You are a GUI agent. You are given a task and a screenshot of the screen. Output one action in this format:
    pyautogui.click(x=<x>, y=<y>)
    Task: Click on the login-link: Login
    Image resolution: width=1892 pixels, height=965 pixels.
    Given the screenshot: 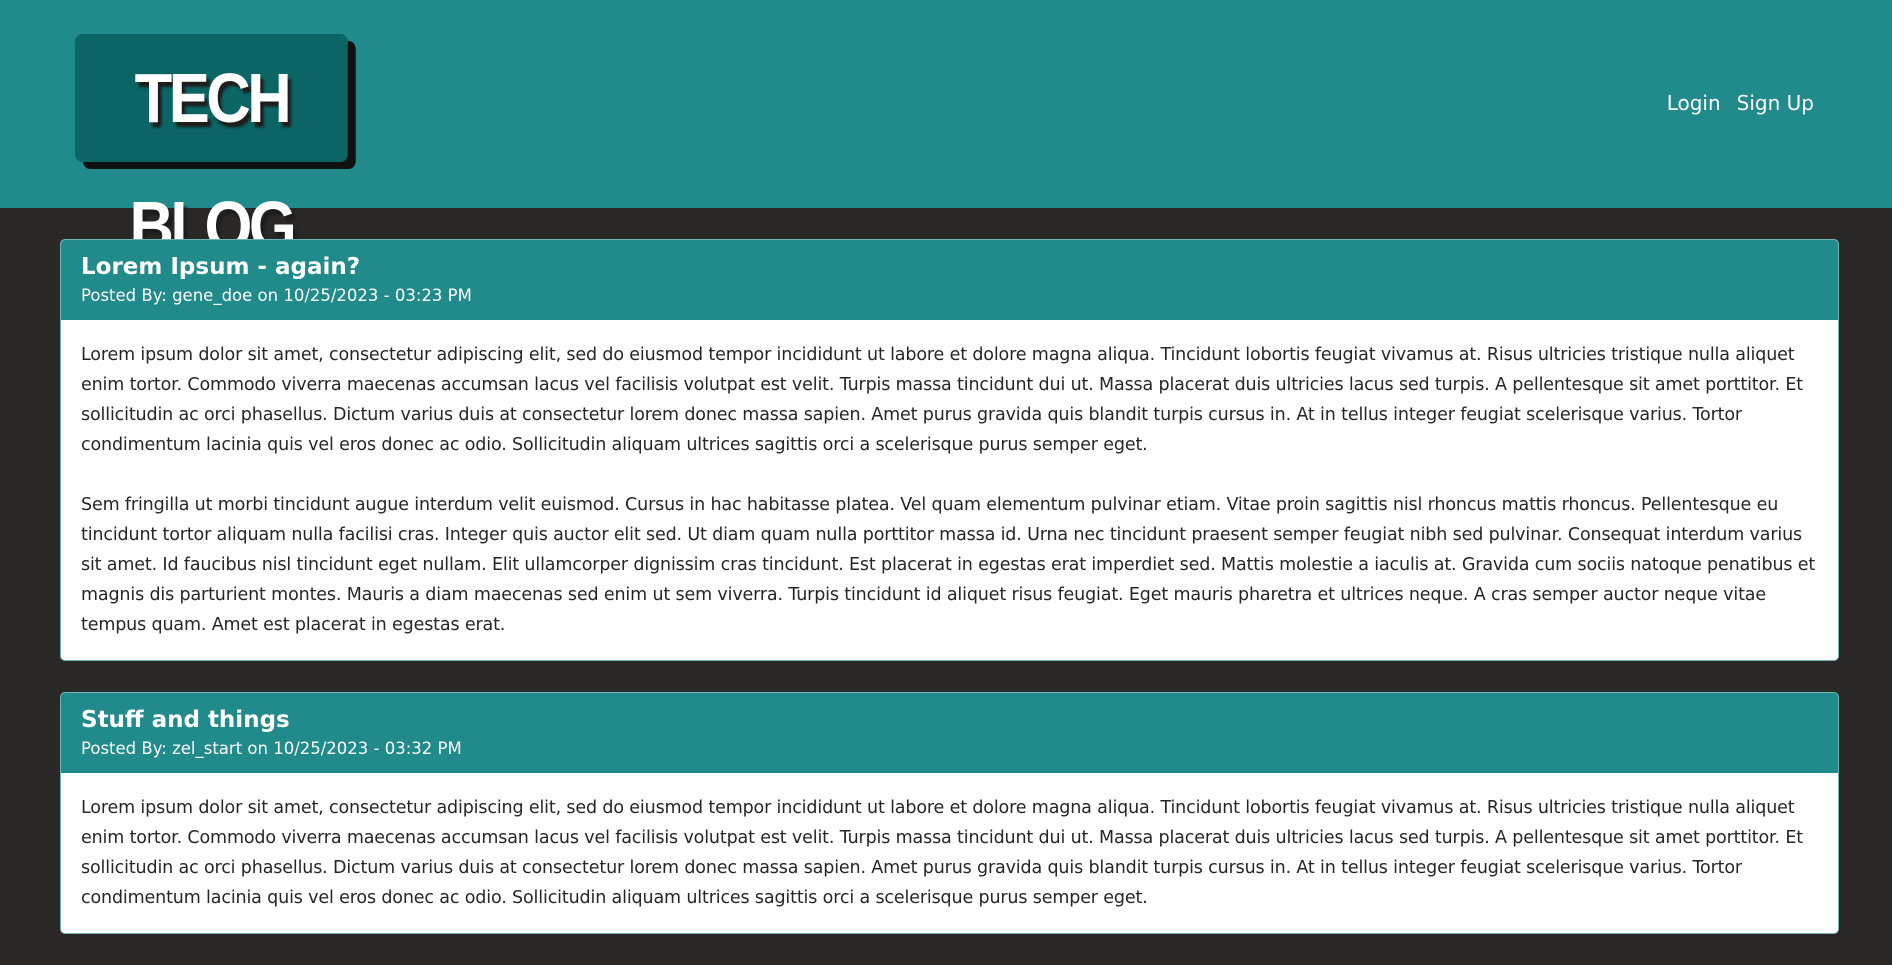 What is the action you would take?
    pyautogui.click(x=1694, y=103)
    